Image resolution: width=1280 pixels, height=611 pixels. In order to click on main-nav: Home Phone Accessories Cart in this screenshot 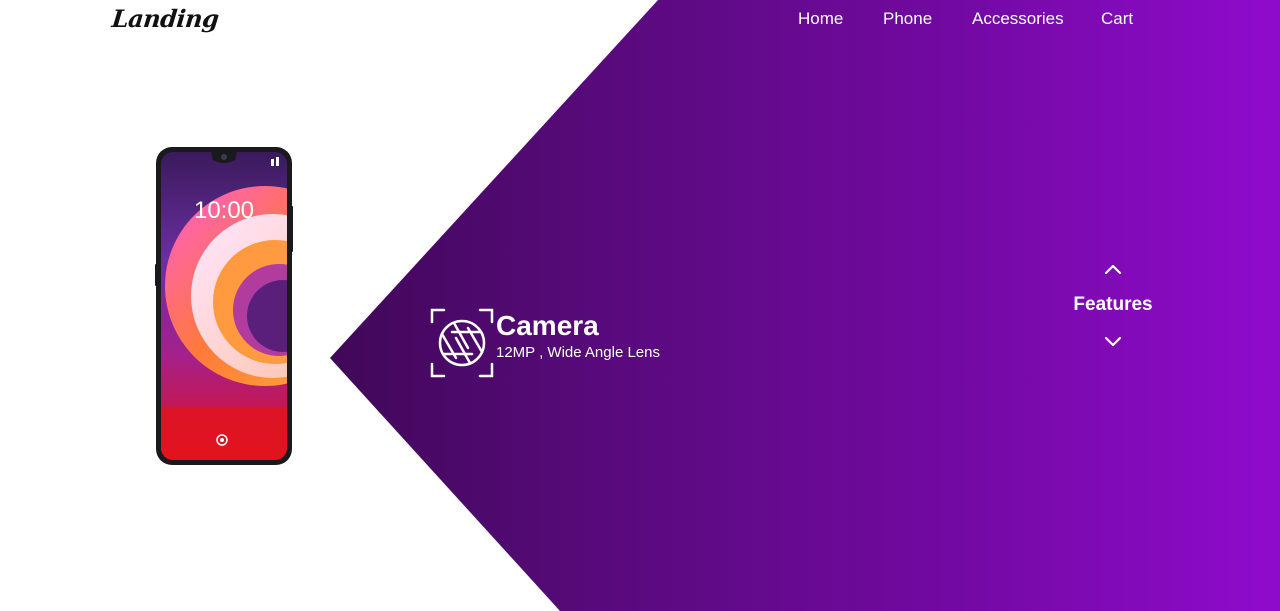, I will do `click(640, 19)`.